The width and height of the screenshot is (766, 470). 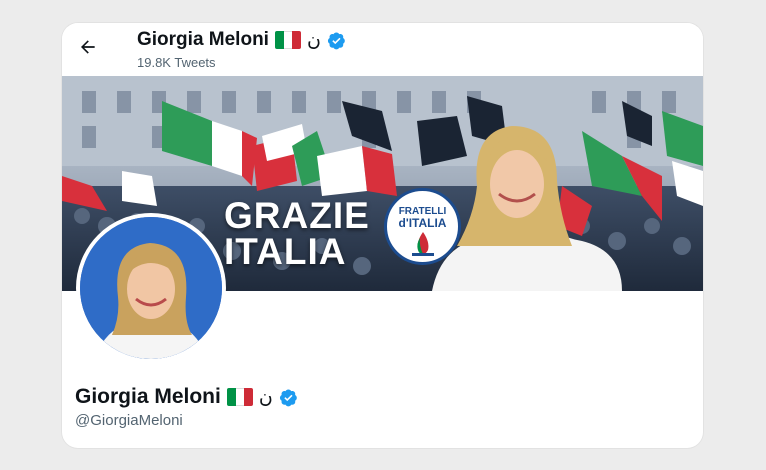 I want to click on back-button, so click(x=88, y=47).